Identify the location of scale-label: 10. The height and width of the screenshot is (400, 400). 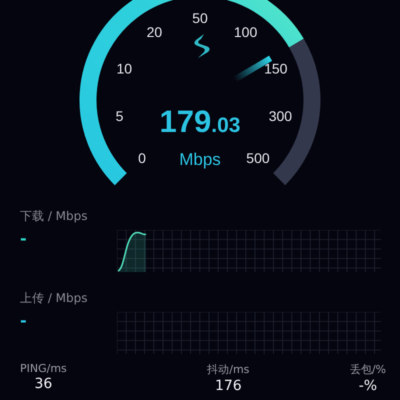
(124, 68).